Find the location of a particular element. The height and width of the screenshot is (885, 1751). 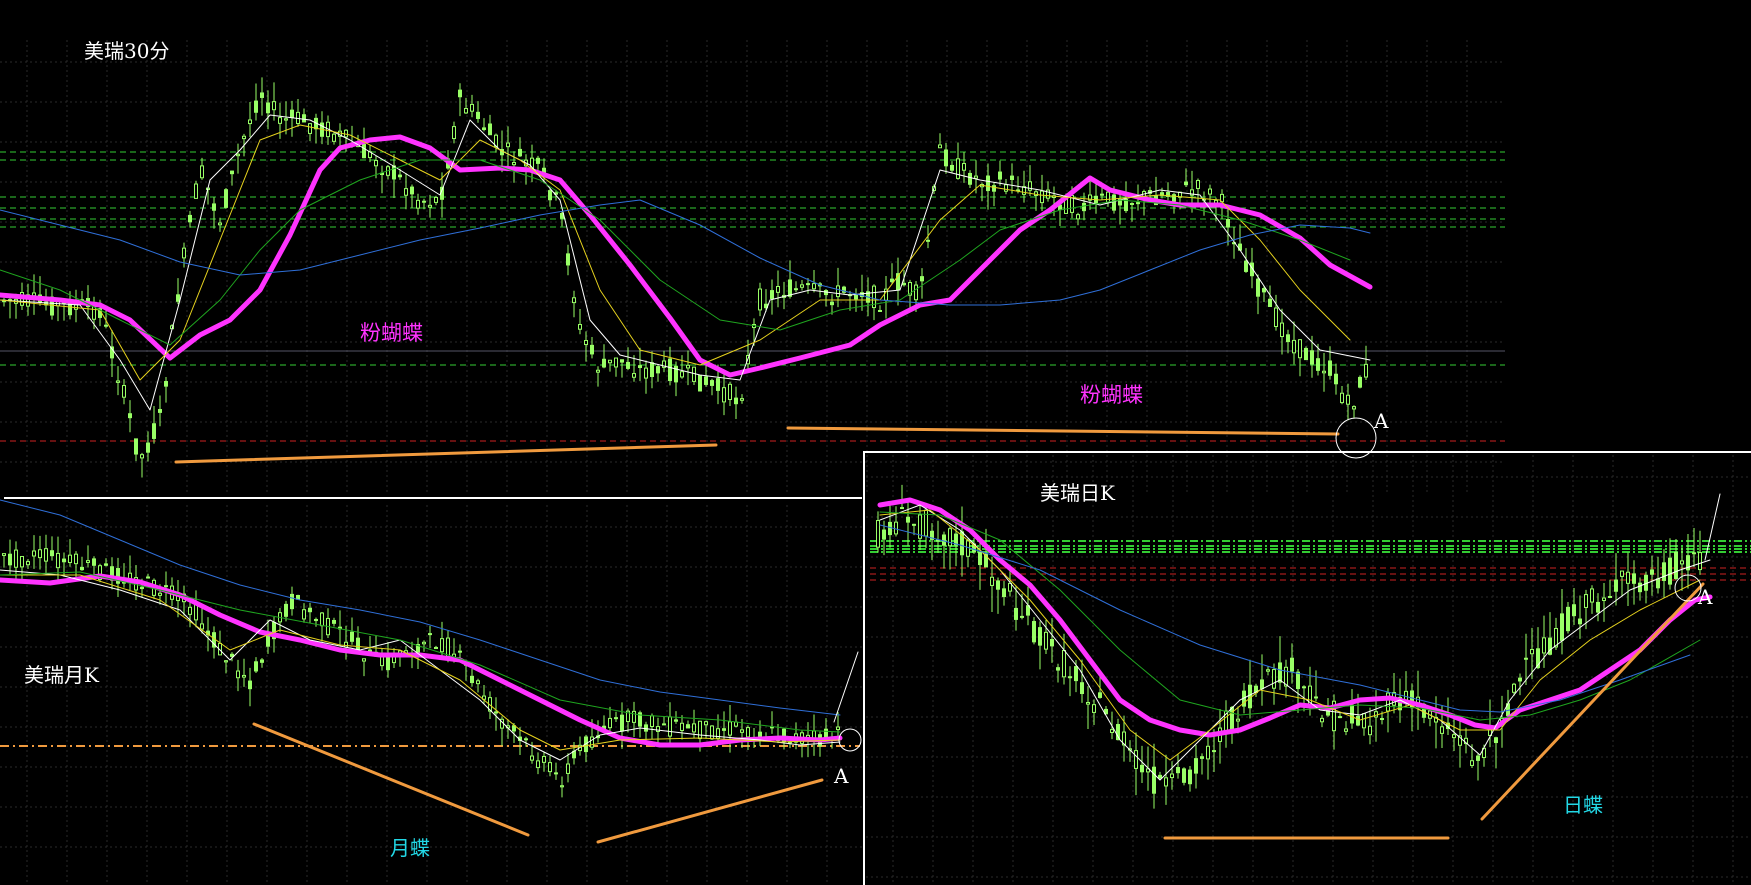

month-trendline-down is located at coordinates (391, 779).